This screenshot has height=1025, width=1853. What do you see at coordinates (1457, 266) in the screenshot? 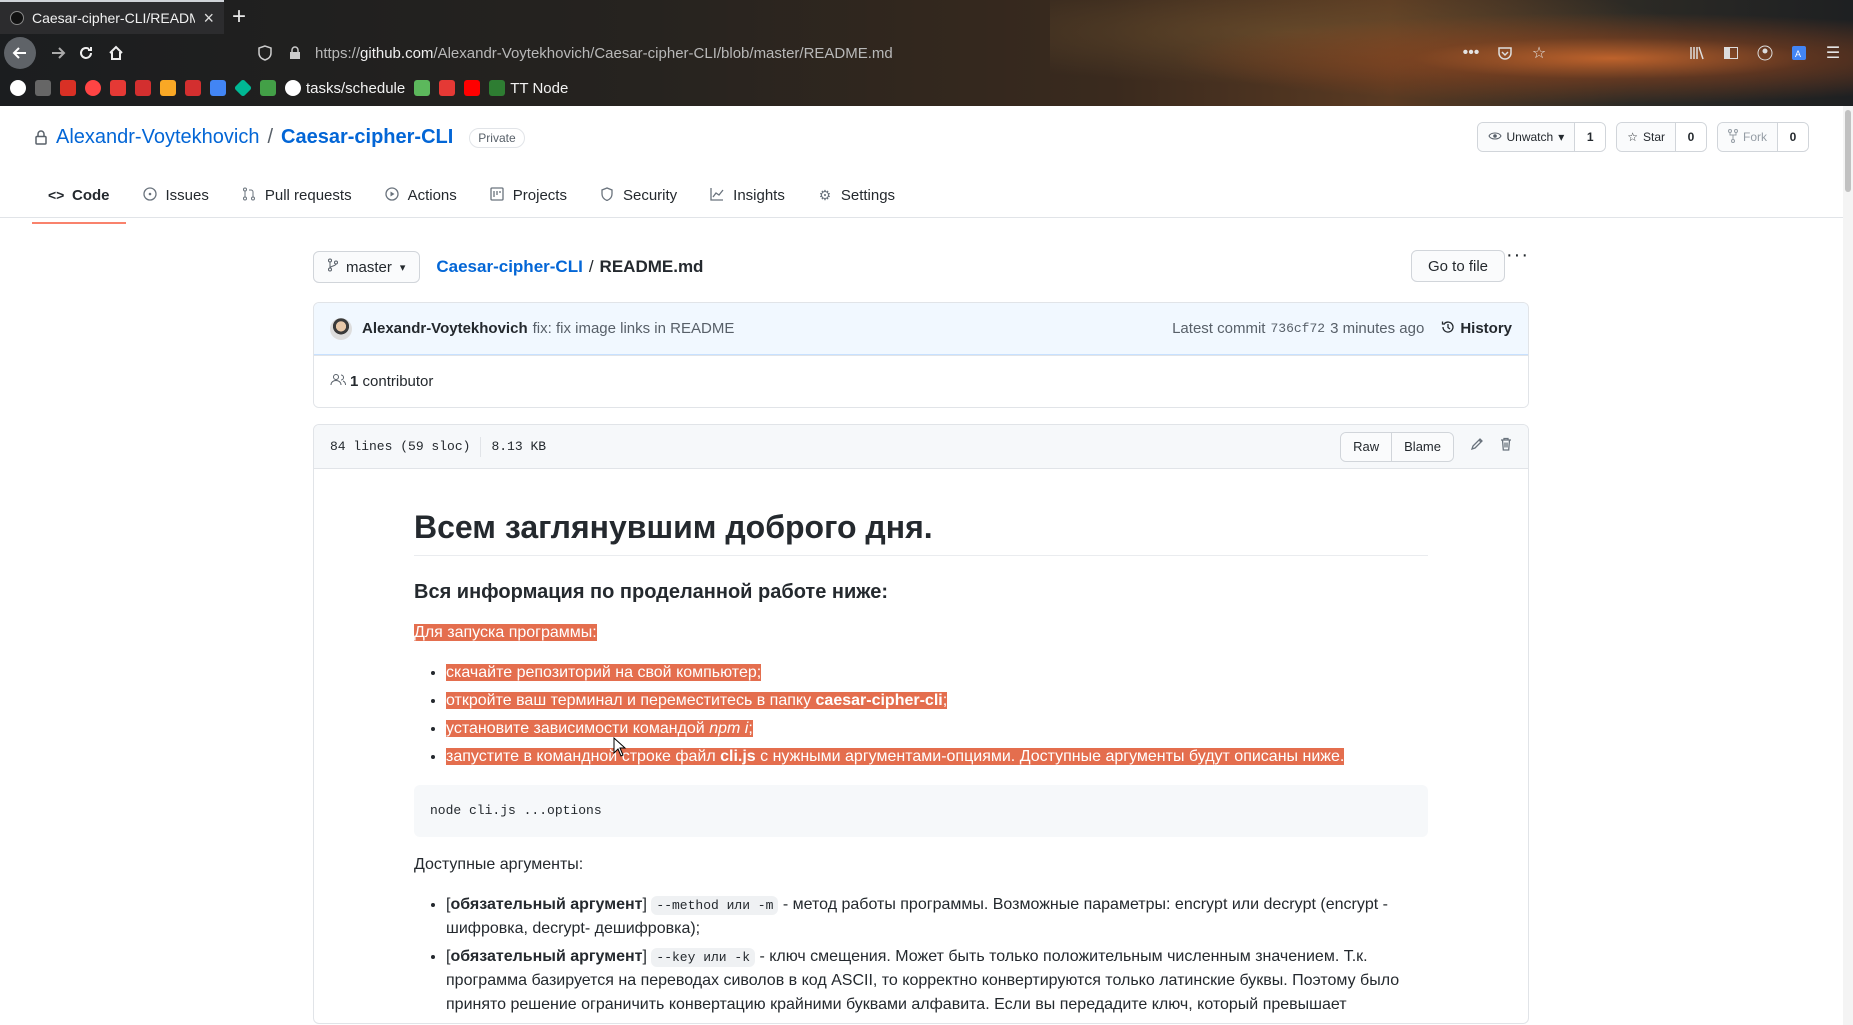
I see `go-to-file-button: Go to file` at bounding box center [1457, 266].